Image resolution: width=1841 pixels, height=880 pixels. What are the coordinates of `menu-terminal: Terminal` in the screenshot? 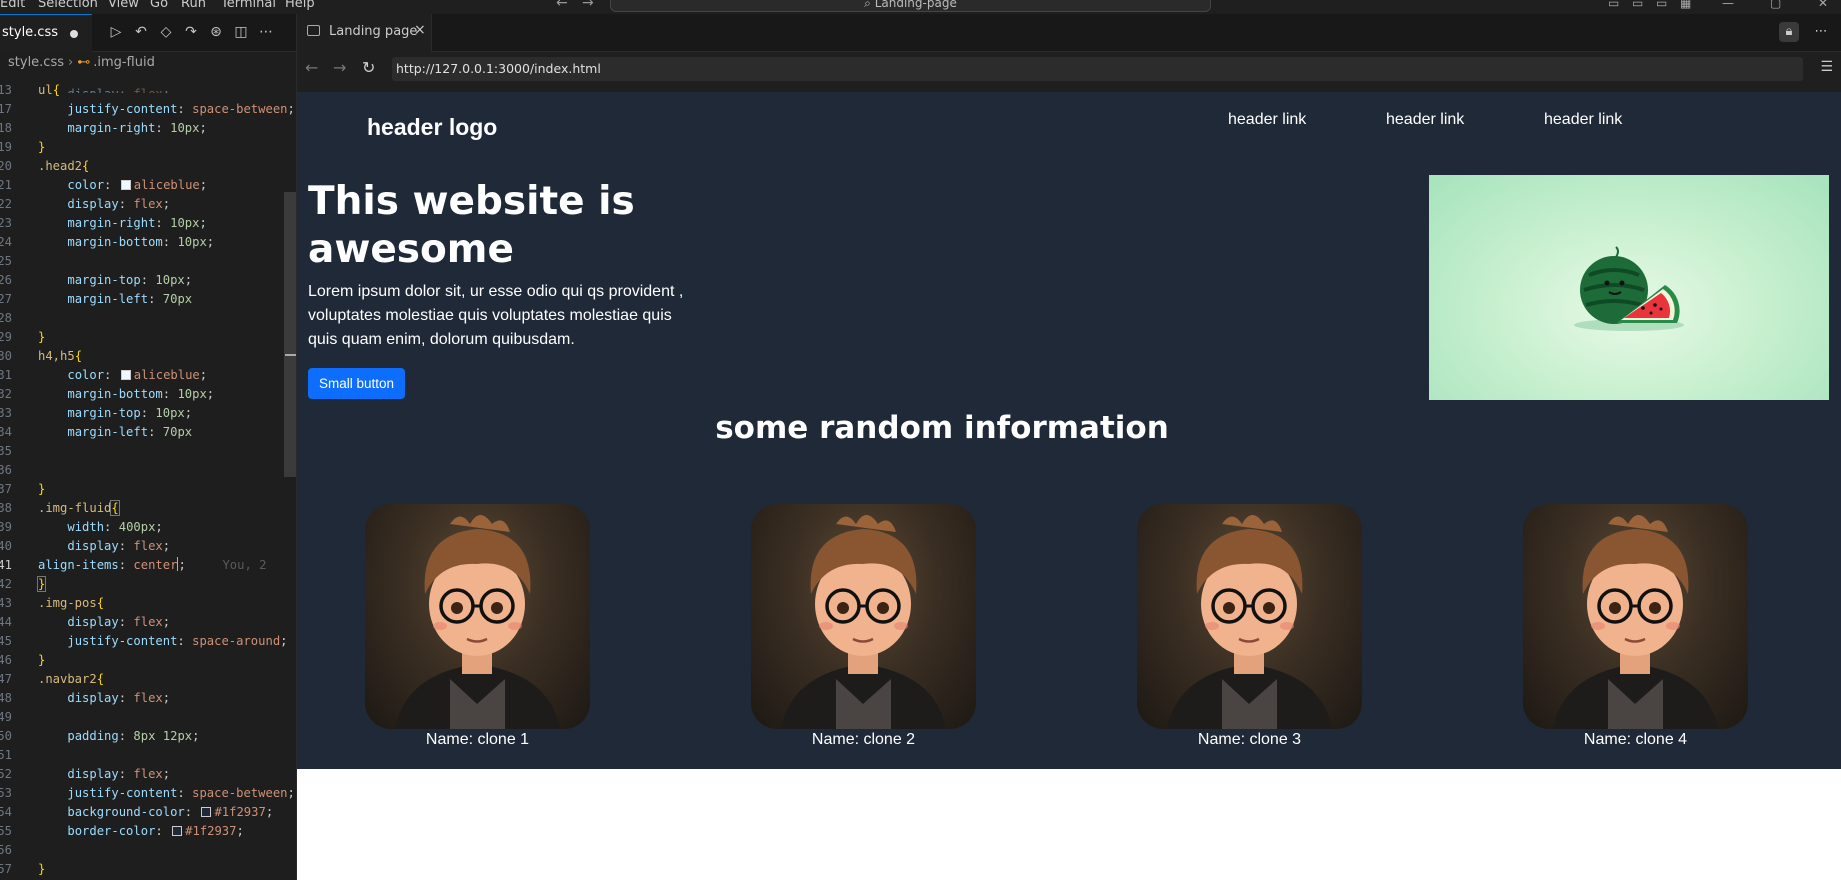 It's located at (248, 5).